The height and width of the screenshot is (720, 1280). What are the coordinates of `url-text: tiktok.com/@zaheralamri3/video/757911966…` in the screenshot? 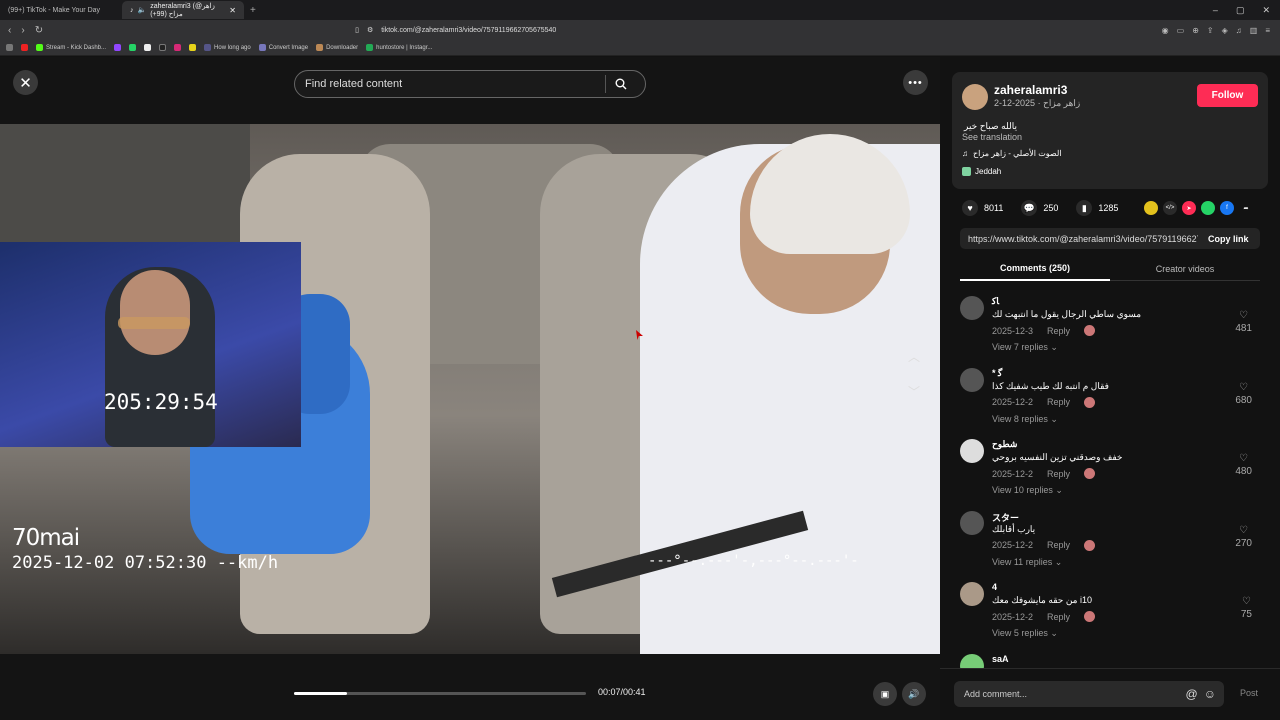 It's located at (468, 30).